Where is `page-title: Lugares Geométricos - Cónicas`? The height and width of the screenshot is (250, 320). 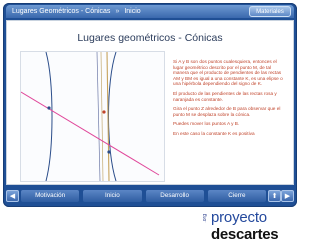 page-title: Lugares Geométricos - Cónicas is located at coordinates (61, 11).